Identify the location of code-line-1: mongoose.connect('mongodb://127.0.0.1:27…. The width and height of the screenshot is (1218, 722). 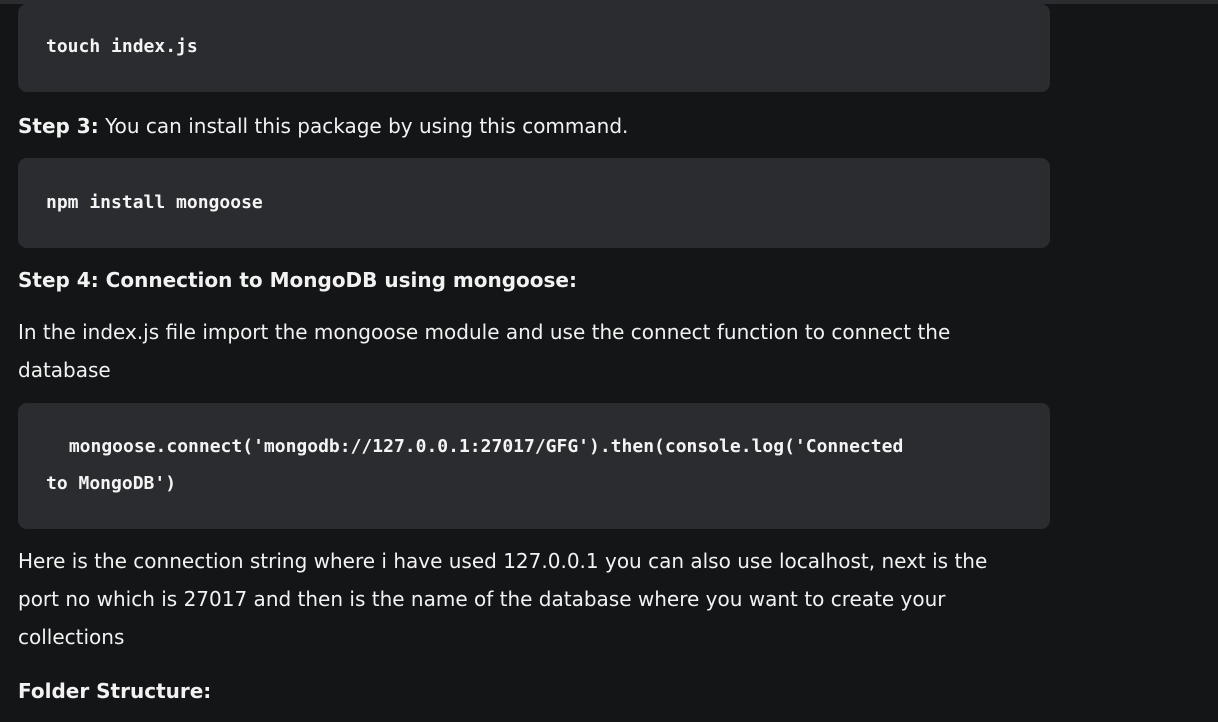
(481, 446).